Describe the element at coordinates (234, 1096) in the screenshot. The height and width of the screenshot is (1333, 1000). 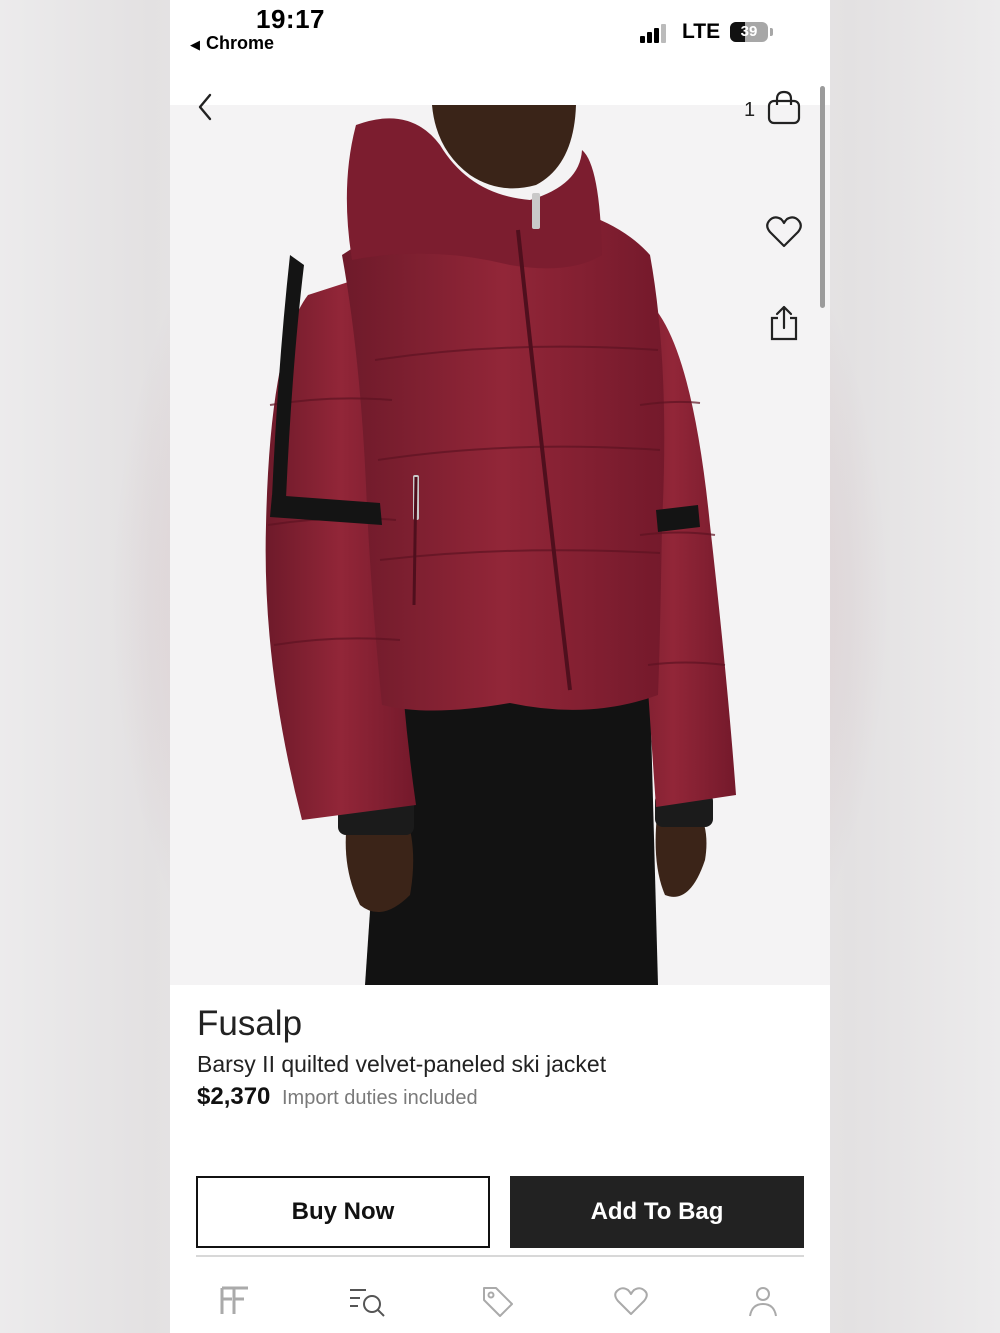
I see `product-price: $2,370` at that location.